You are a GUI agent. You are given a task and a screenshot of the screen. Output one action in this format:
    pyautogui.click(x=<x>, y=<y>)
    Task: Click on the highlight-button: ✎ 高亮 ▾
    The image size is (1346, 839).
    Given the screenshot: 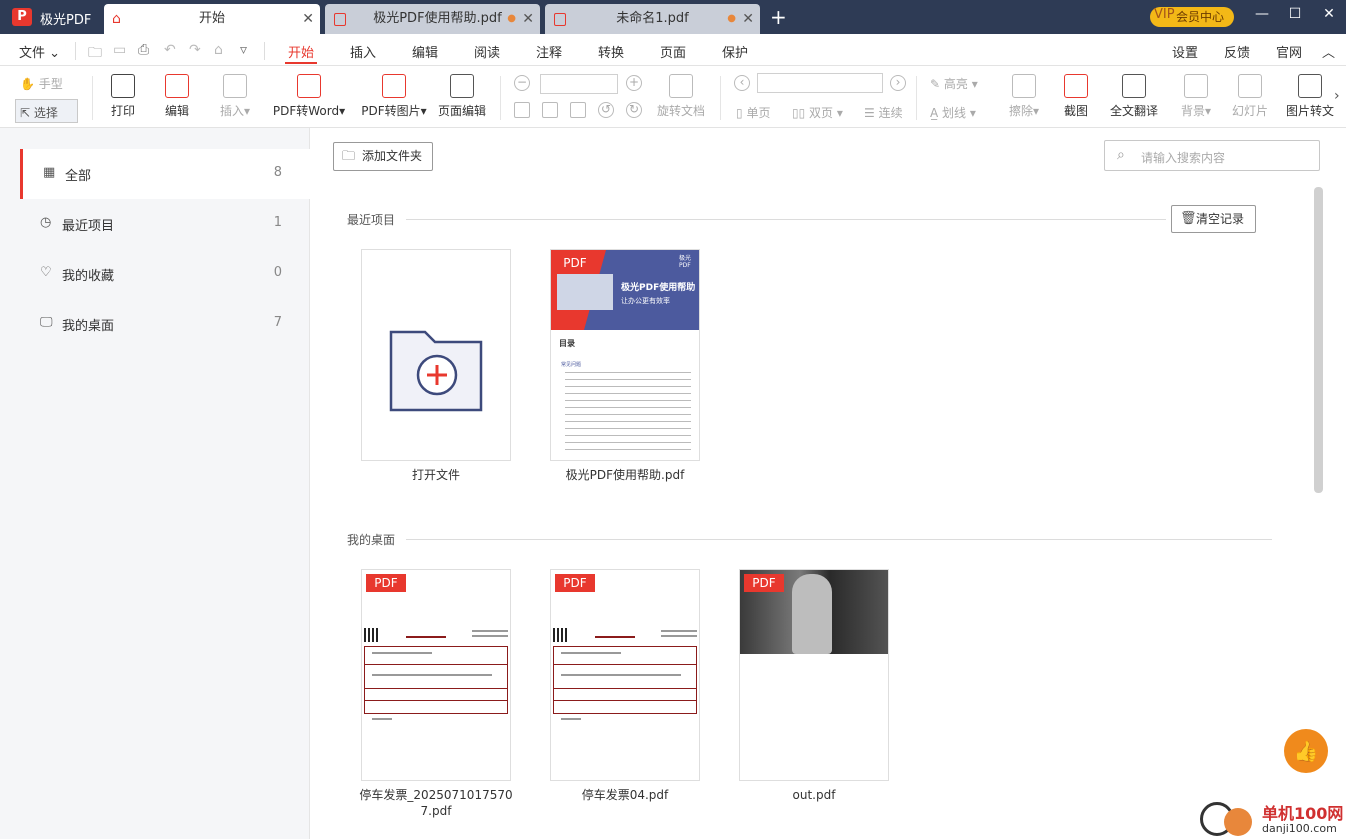 What is the action you would take?
    pyautogui.click(x=954, y=83)
    